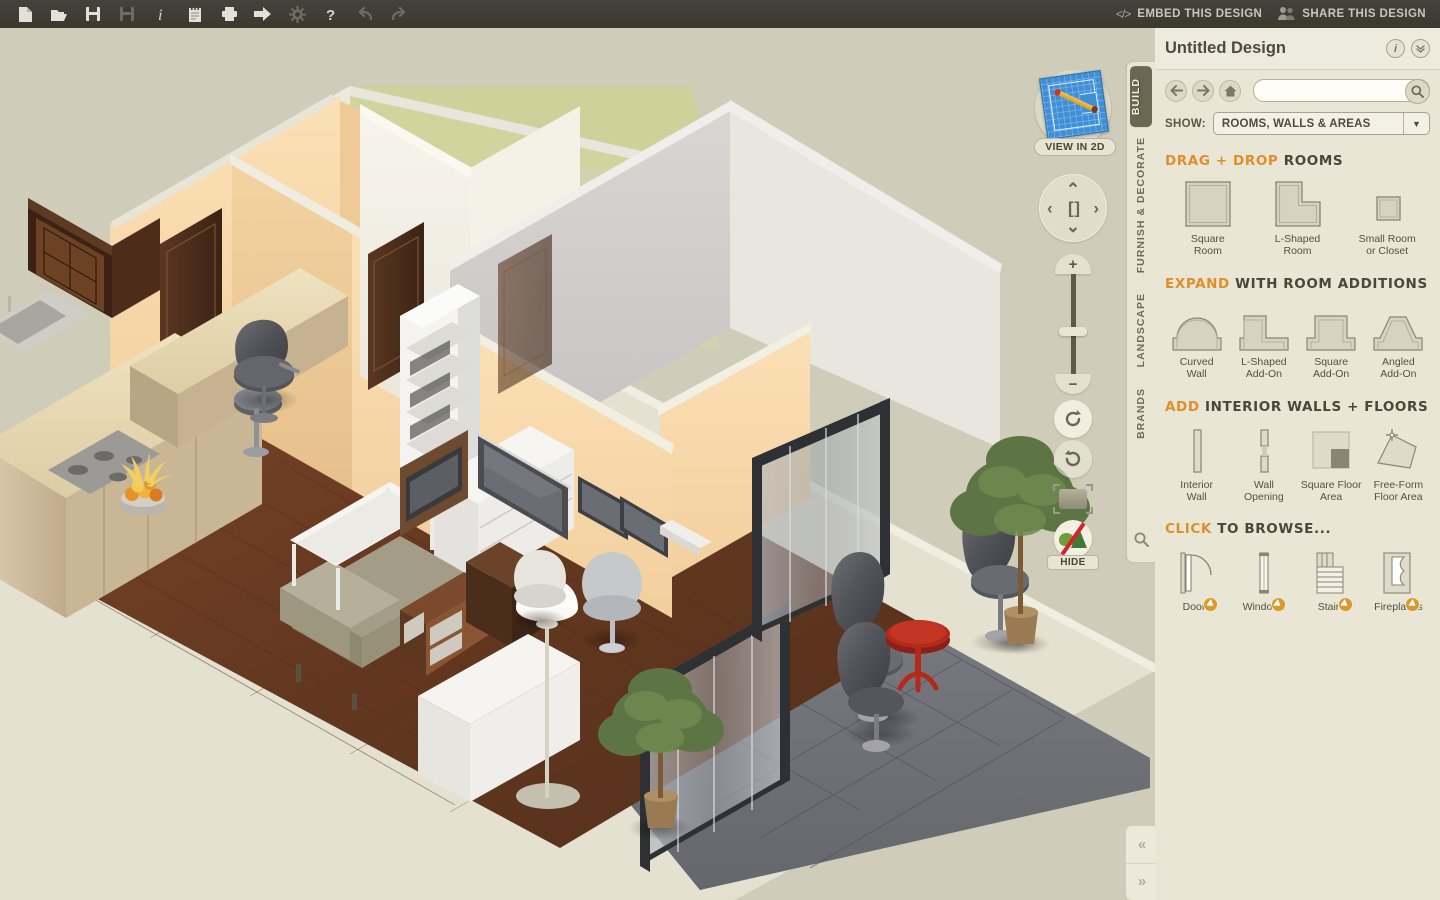 The height and width of the screenshot is (900, 1440). What do you see at coordinates (1141, 547) in the screenshot?
I see `rail-search-icon` at bounding box center [1141, 547].